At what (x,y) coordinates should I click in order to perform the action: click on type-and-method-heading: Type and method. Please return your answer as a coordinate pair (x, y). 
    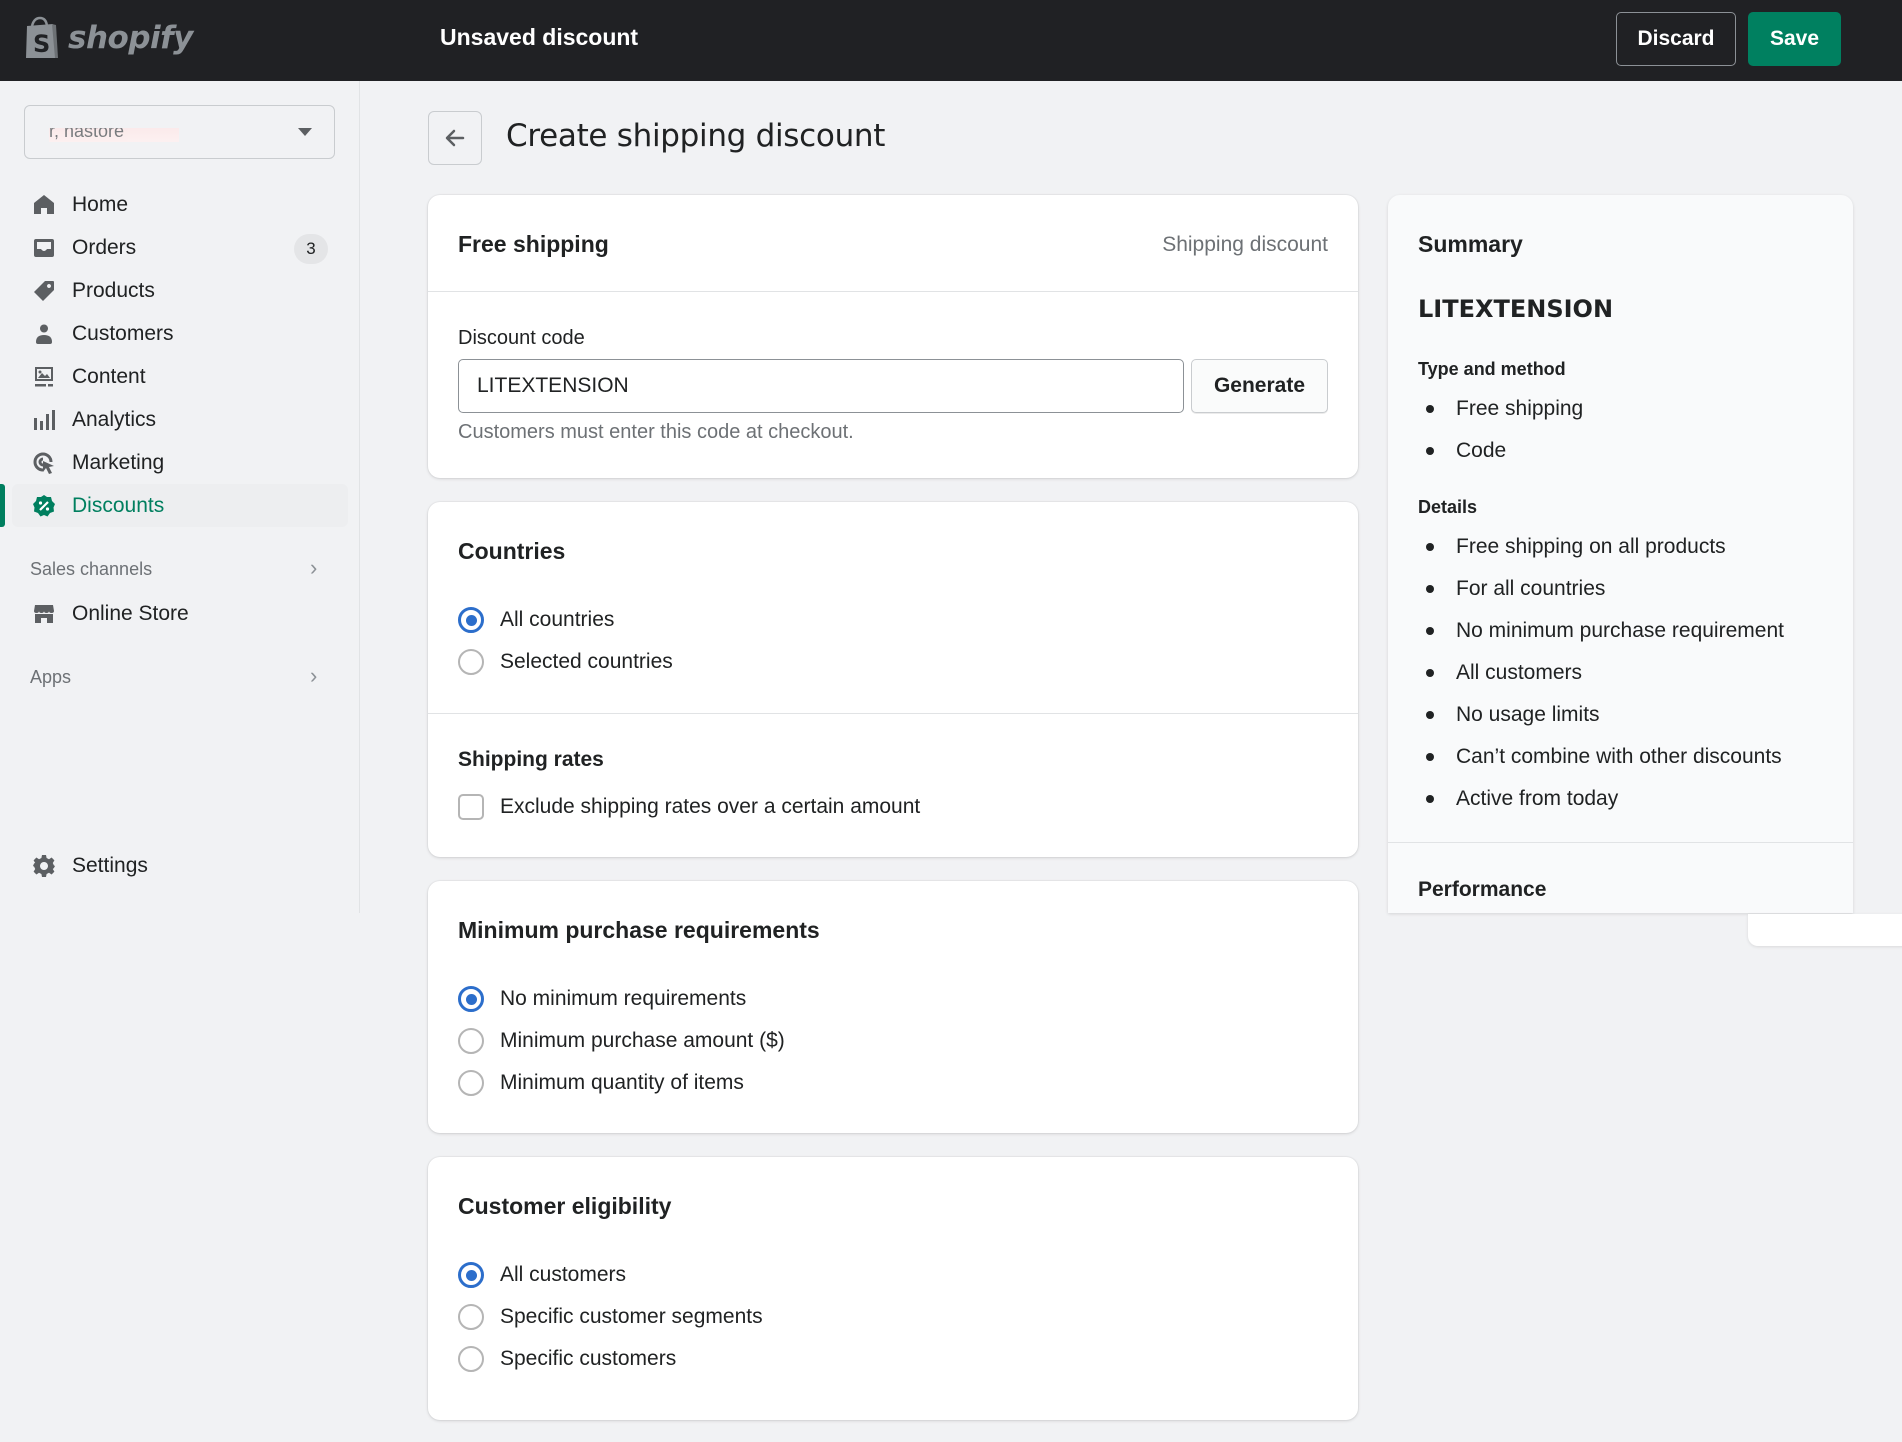
    Looking at the image, I should click on (1492, 369).